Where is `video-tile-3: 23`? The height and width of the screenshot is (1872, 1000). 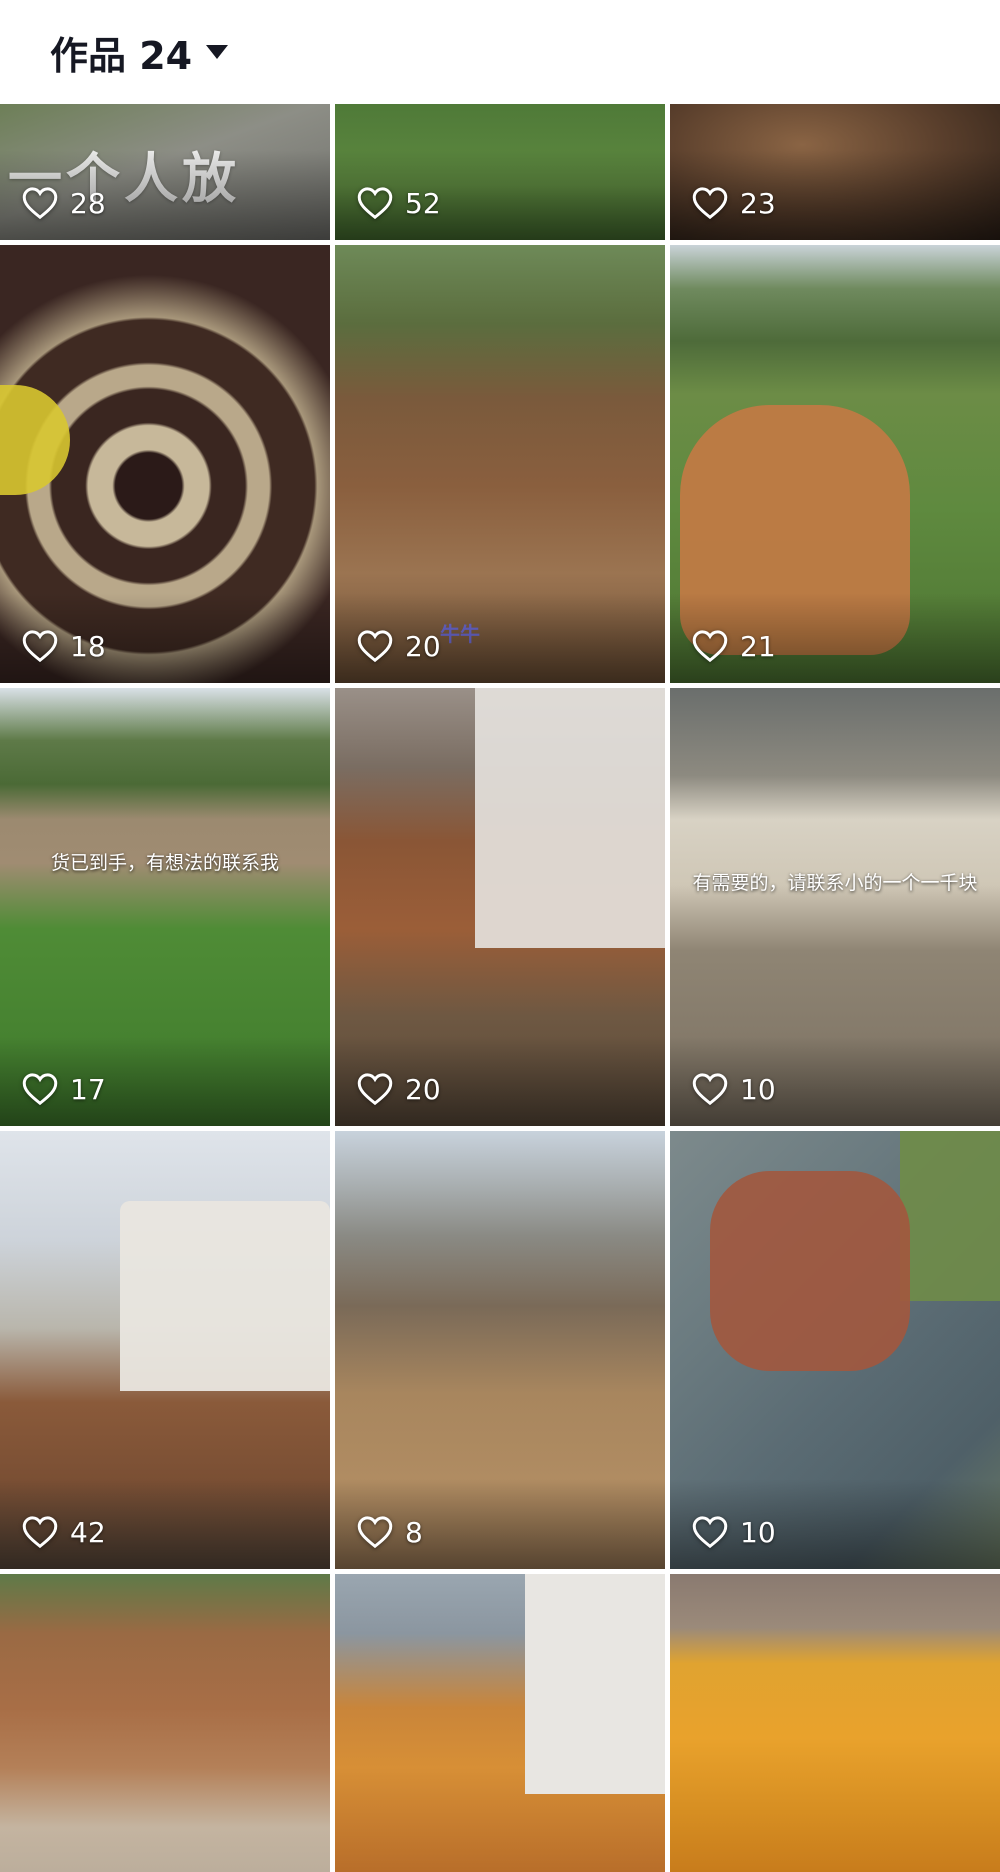
video-tile-3: 23 is located at coordinates (835, 172).